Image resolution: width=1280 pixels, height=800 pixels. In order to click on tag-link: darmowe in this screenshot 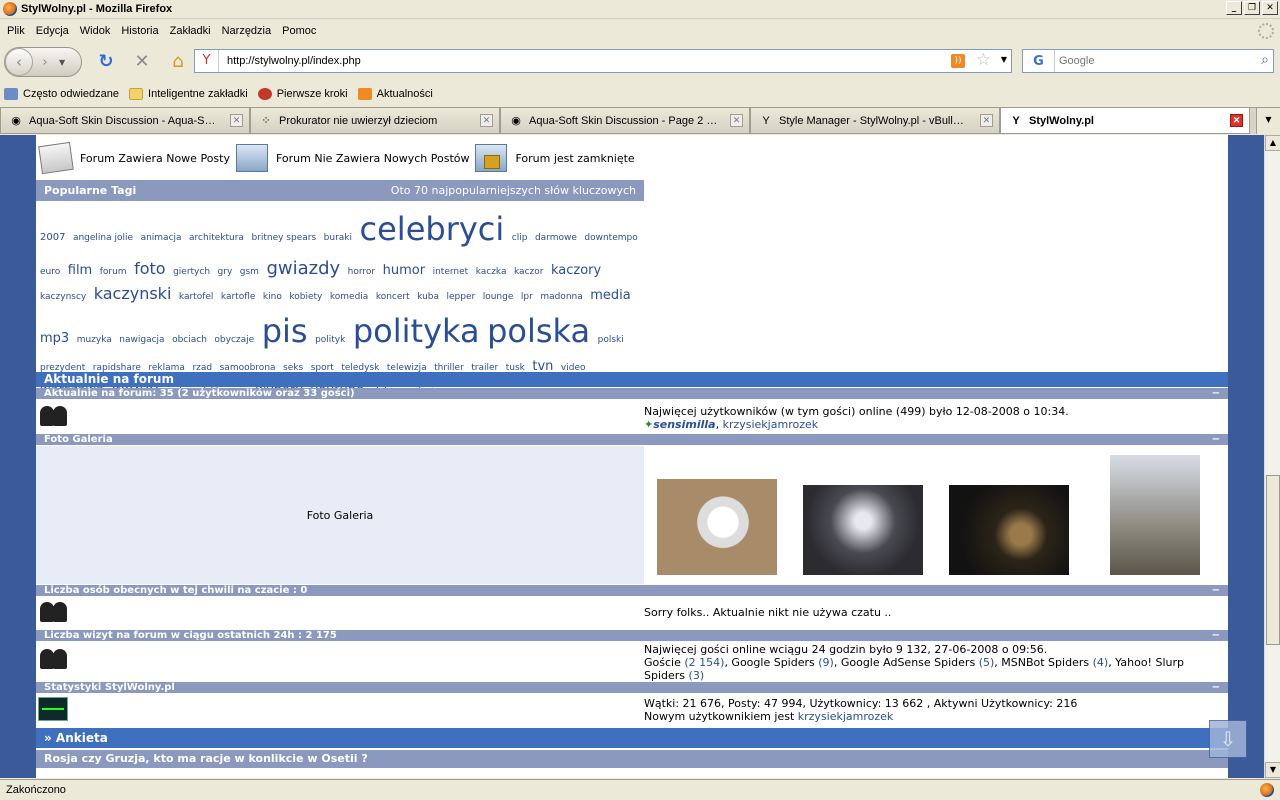, I will do `click(556, 238)`.